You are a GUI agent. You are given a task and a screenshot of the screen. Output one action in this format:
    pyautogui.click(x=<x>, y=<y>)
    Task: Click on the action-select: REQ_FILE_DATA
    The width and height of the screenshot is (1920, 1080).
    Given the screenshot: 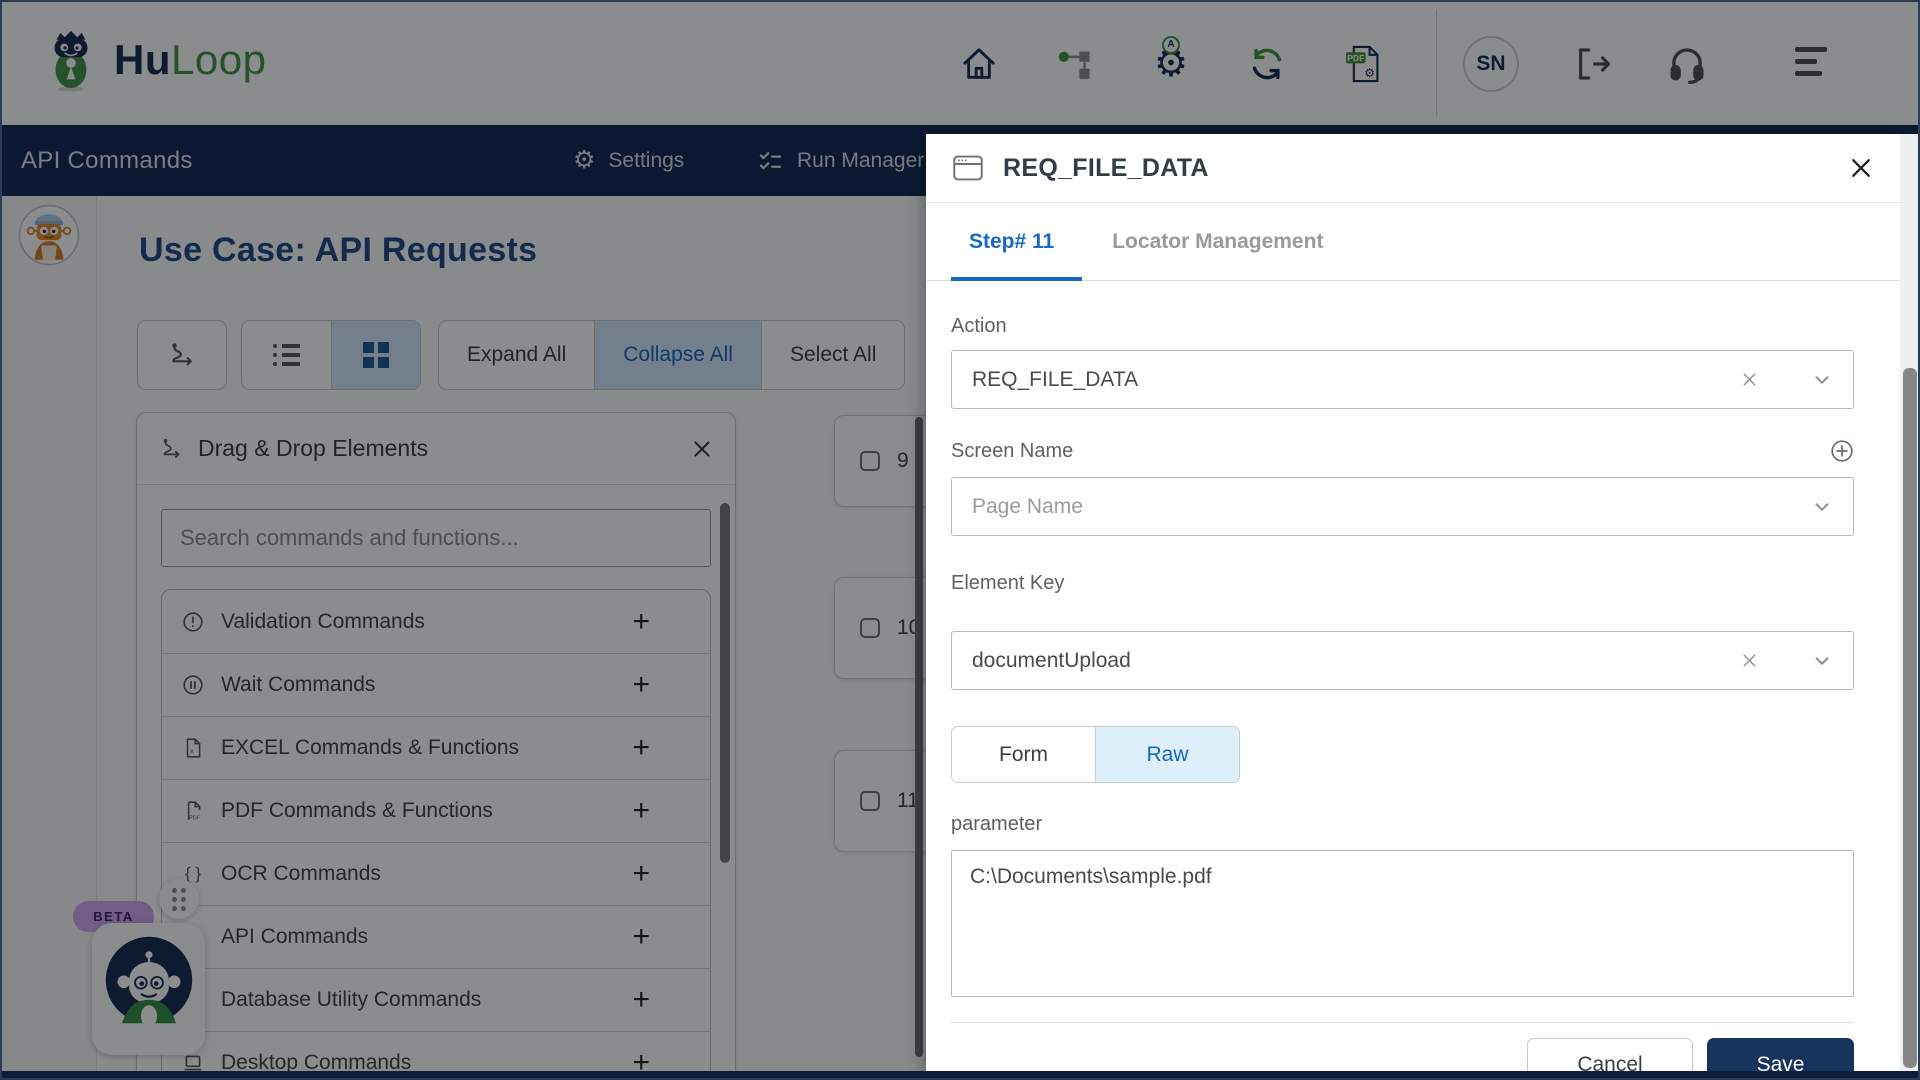 What is the action you would take?
    pyautogui.click(x=1402, y=379)
    